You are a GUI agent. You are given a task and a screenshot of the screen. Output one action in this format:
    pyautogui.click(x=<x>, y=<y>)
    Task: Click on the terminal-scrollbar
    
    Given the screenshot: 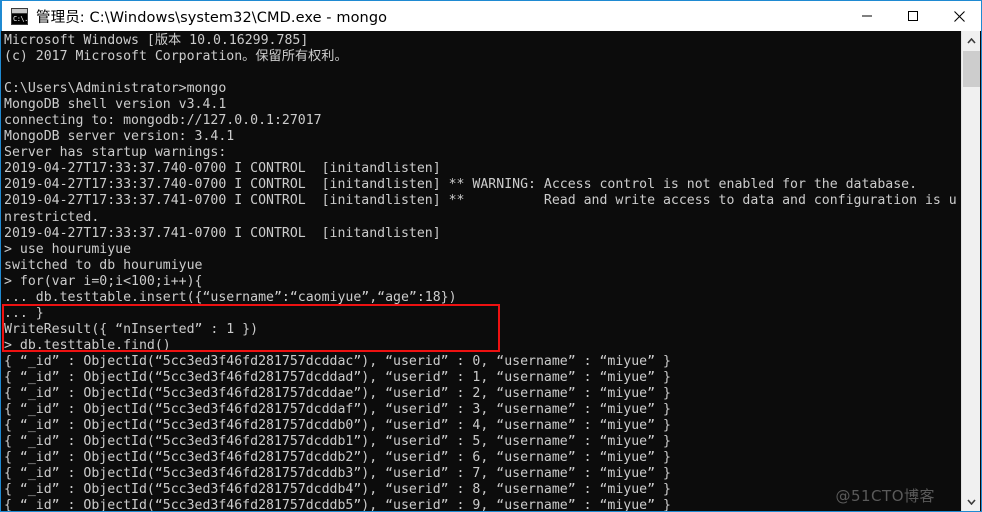 What is the action you would take?
    pyautogui.click(x=970, y=271)
    